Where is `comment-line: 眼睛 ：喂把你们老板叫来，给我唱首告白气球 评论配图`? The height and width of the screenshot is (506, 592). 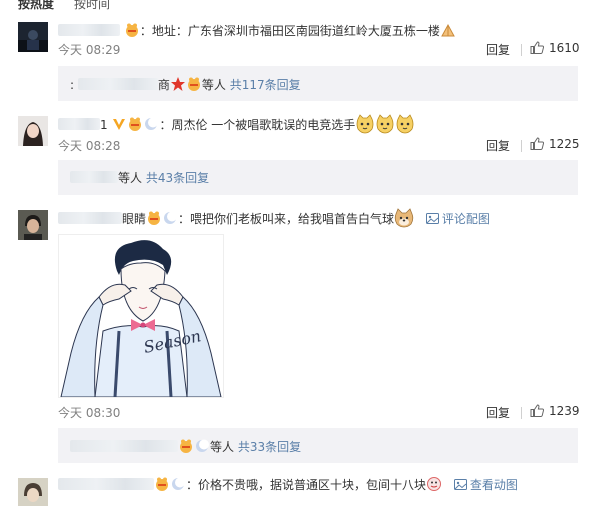
comment-line: 眼睛 ：喂把你们老板叫来，给我唱首告白气球 评论配图 is located at coordinates (274, 218).